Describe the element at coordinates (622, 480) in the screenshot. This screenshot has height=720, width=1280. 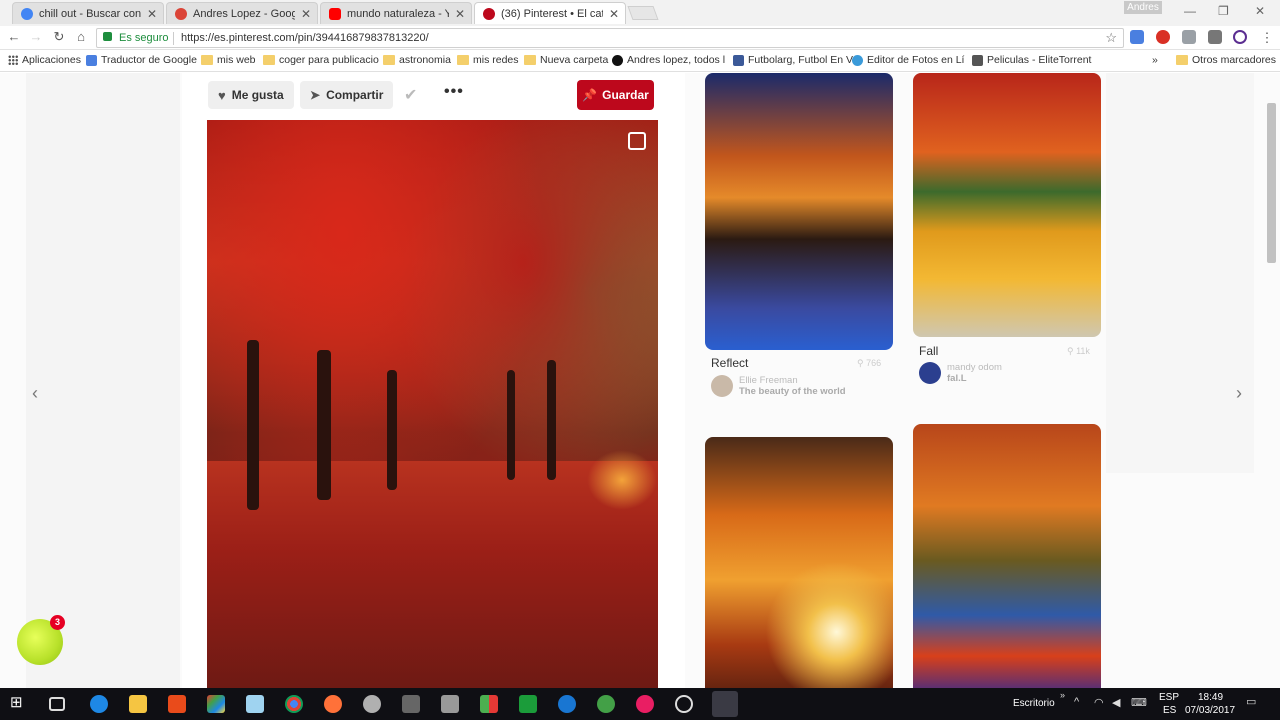
I see `distant-path` at that location.